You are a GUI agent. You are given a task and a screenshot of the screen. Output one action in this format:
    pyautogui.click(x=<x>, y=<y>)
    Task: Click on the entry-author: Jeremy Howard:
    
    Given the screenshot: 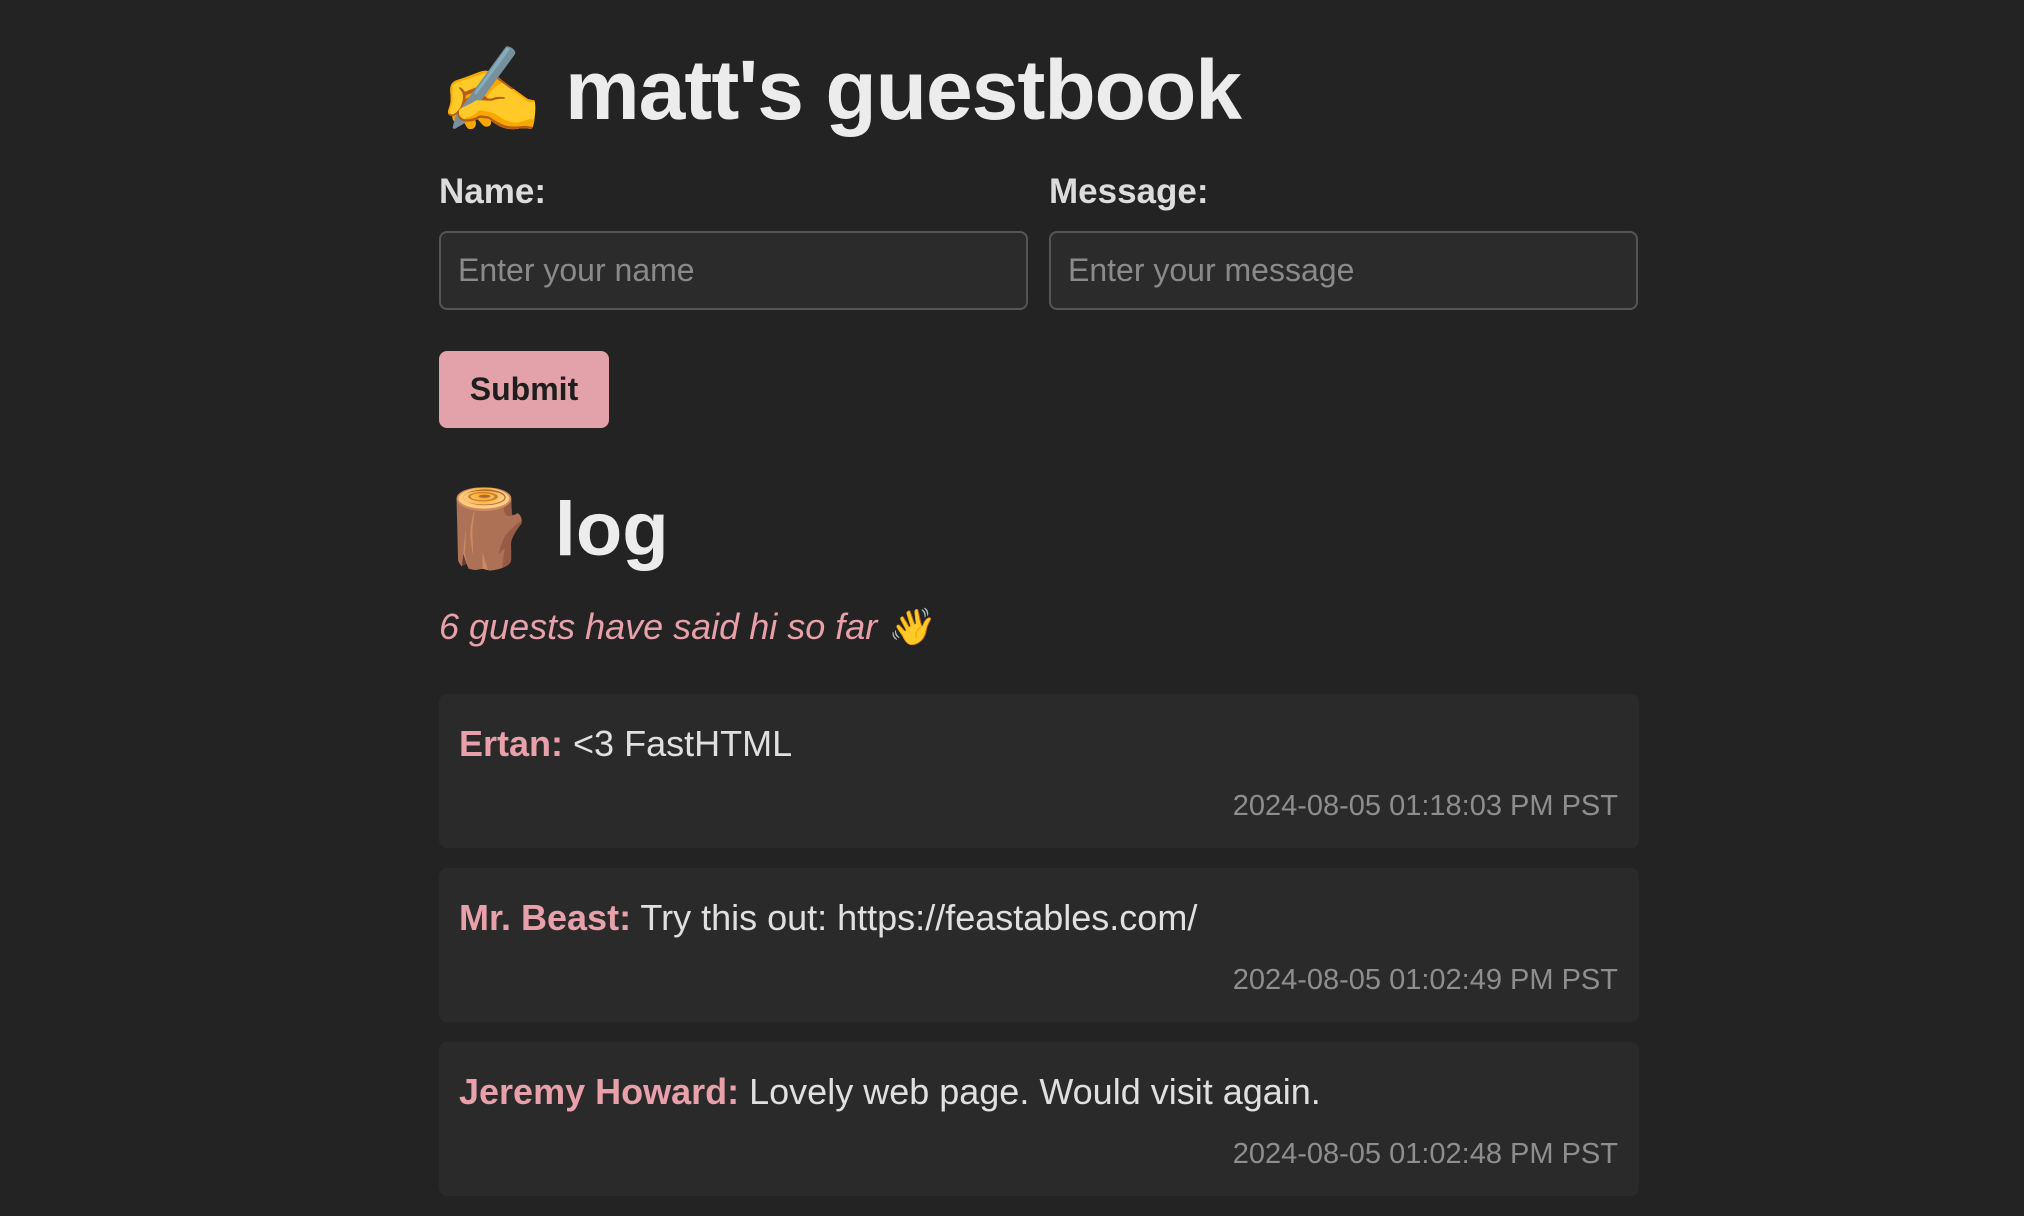 What is the action you would take?
    pyautogui.click(x=599, y=1091)
    